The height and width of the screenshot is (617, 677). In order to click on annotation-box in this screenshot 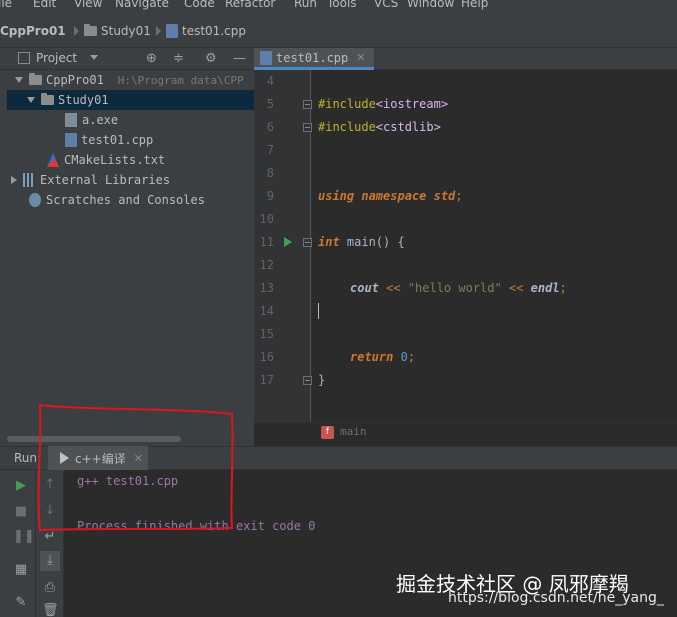, I will do `click(135, 467)`.